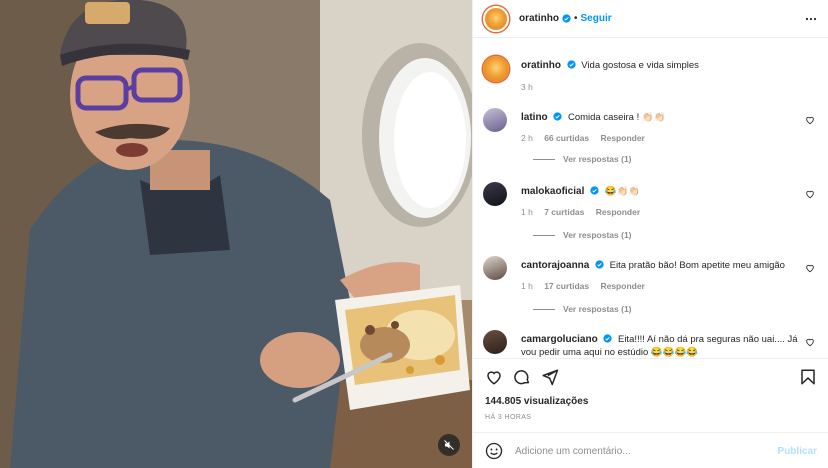 The height and width of the screenshot is (468, 828). I want to click on bookmark-icon, so click(808, 377).